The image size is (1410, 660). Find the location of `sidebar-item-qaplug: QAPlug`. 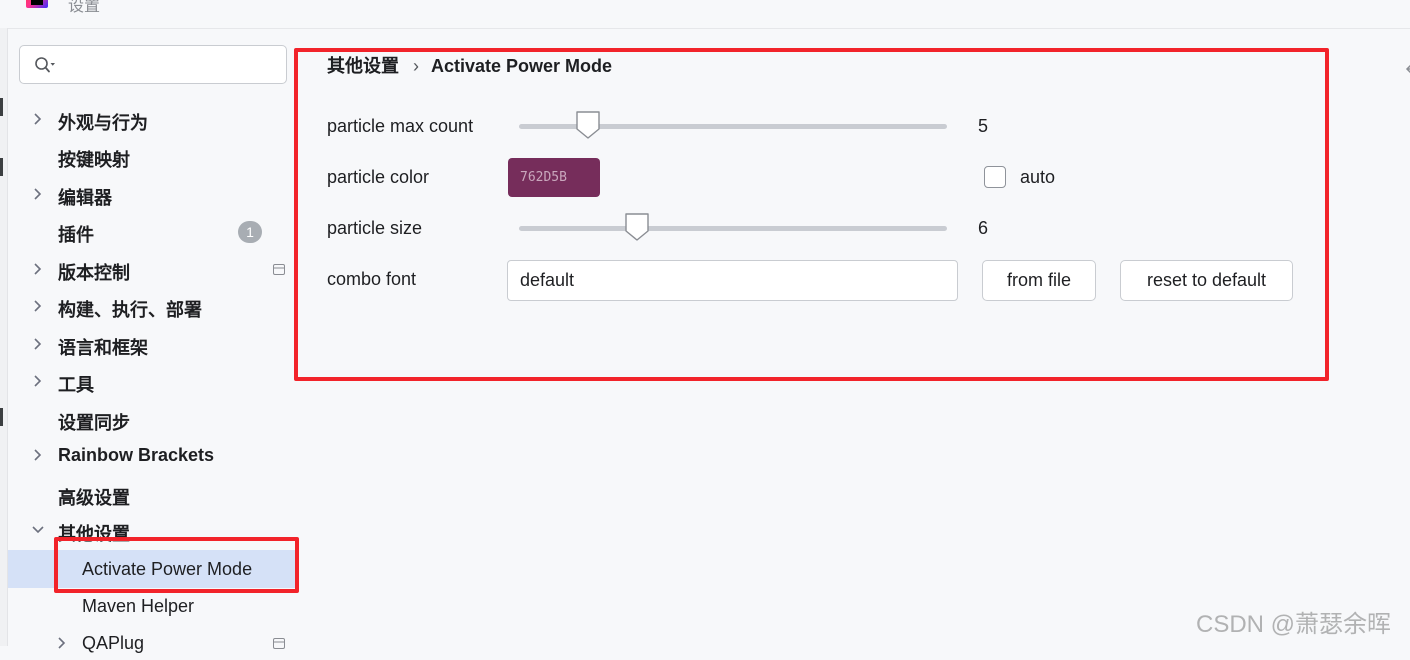

sidebar-item-qaplug: QAPlug is located at coordinates (153, 643).